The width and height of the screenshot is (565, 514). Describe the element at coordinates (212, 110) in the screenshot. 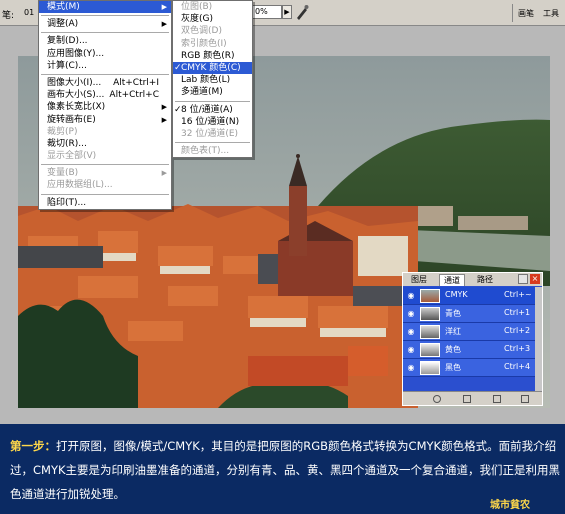

I see `mode-8-bit: ✓ 8 位/通道(A)` at that location.